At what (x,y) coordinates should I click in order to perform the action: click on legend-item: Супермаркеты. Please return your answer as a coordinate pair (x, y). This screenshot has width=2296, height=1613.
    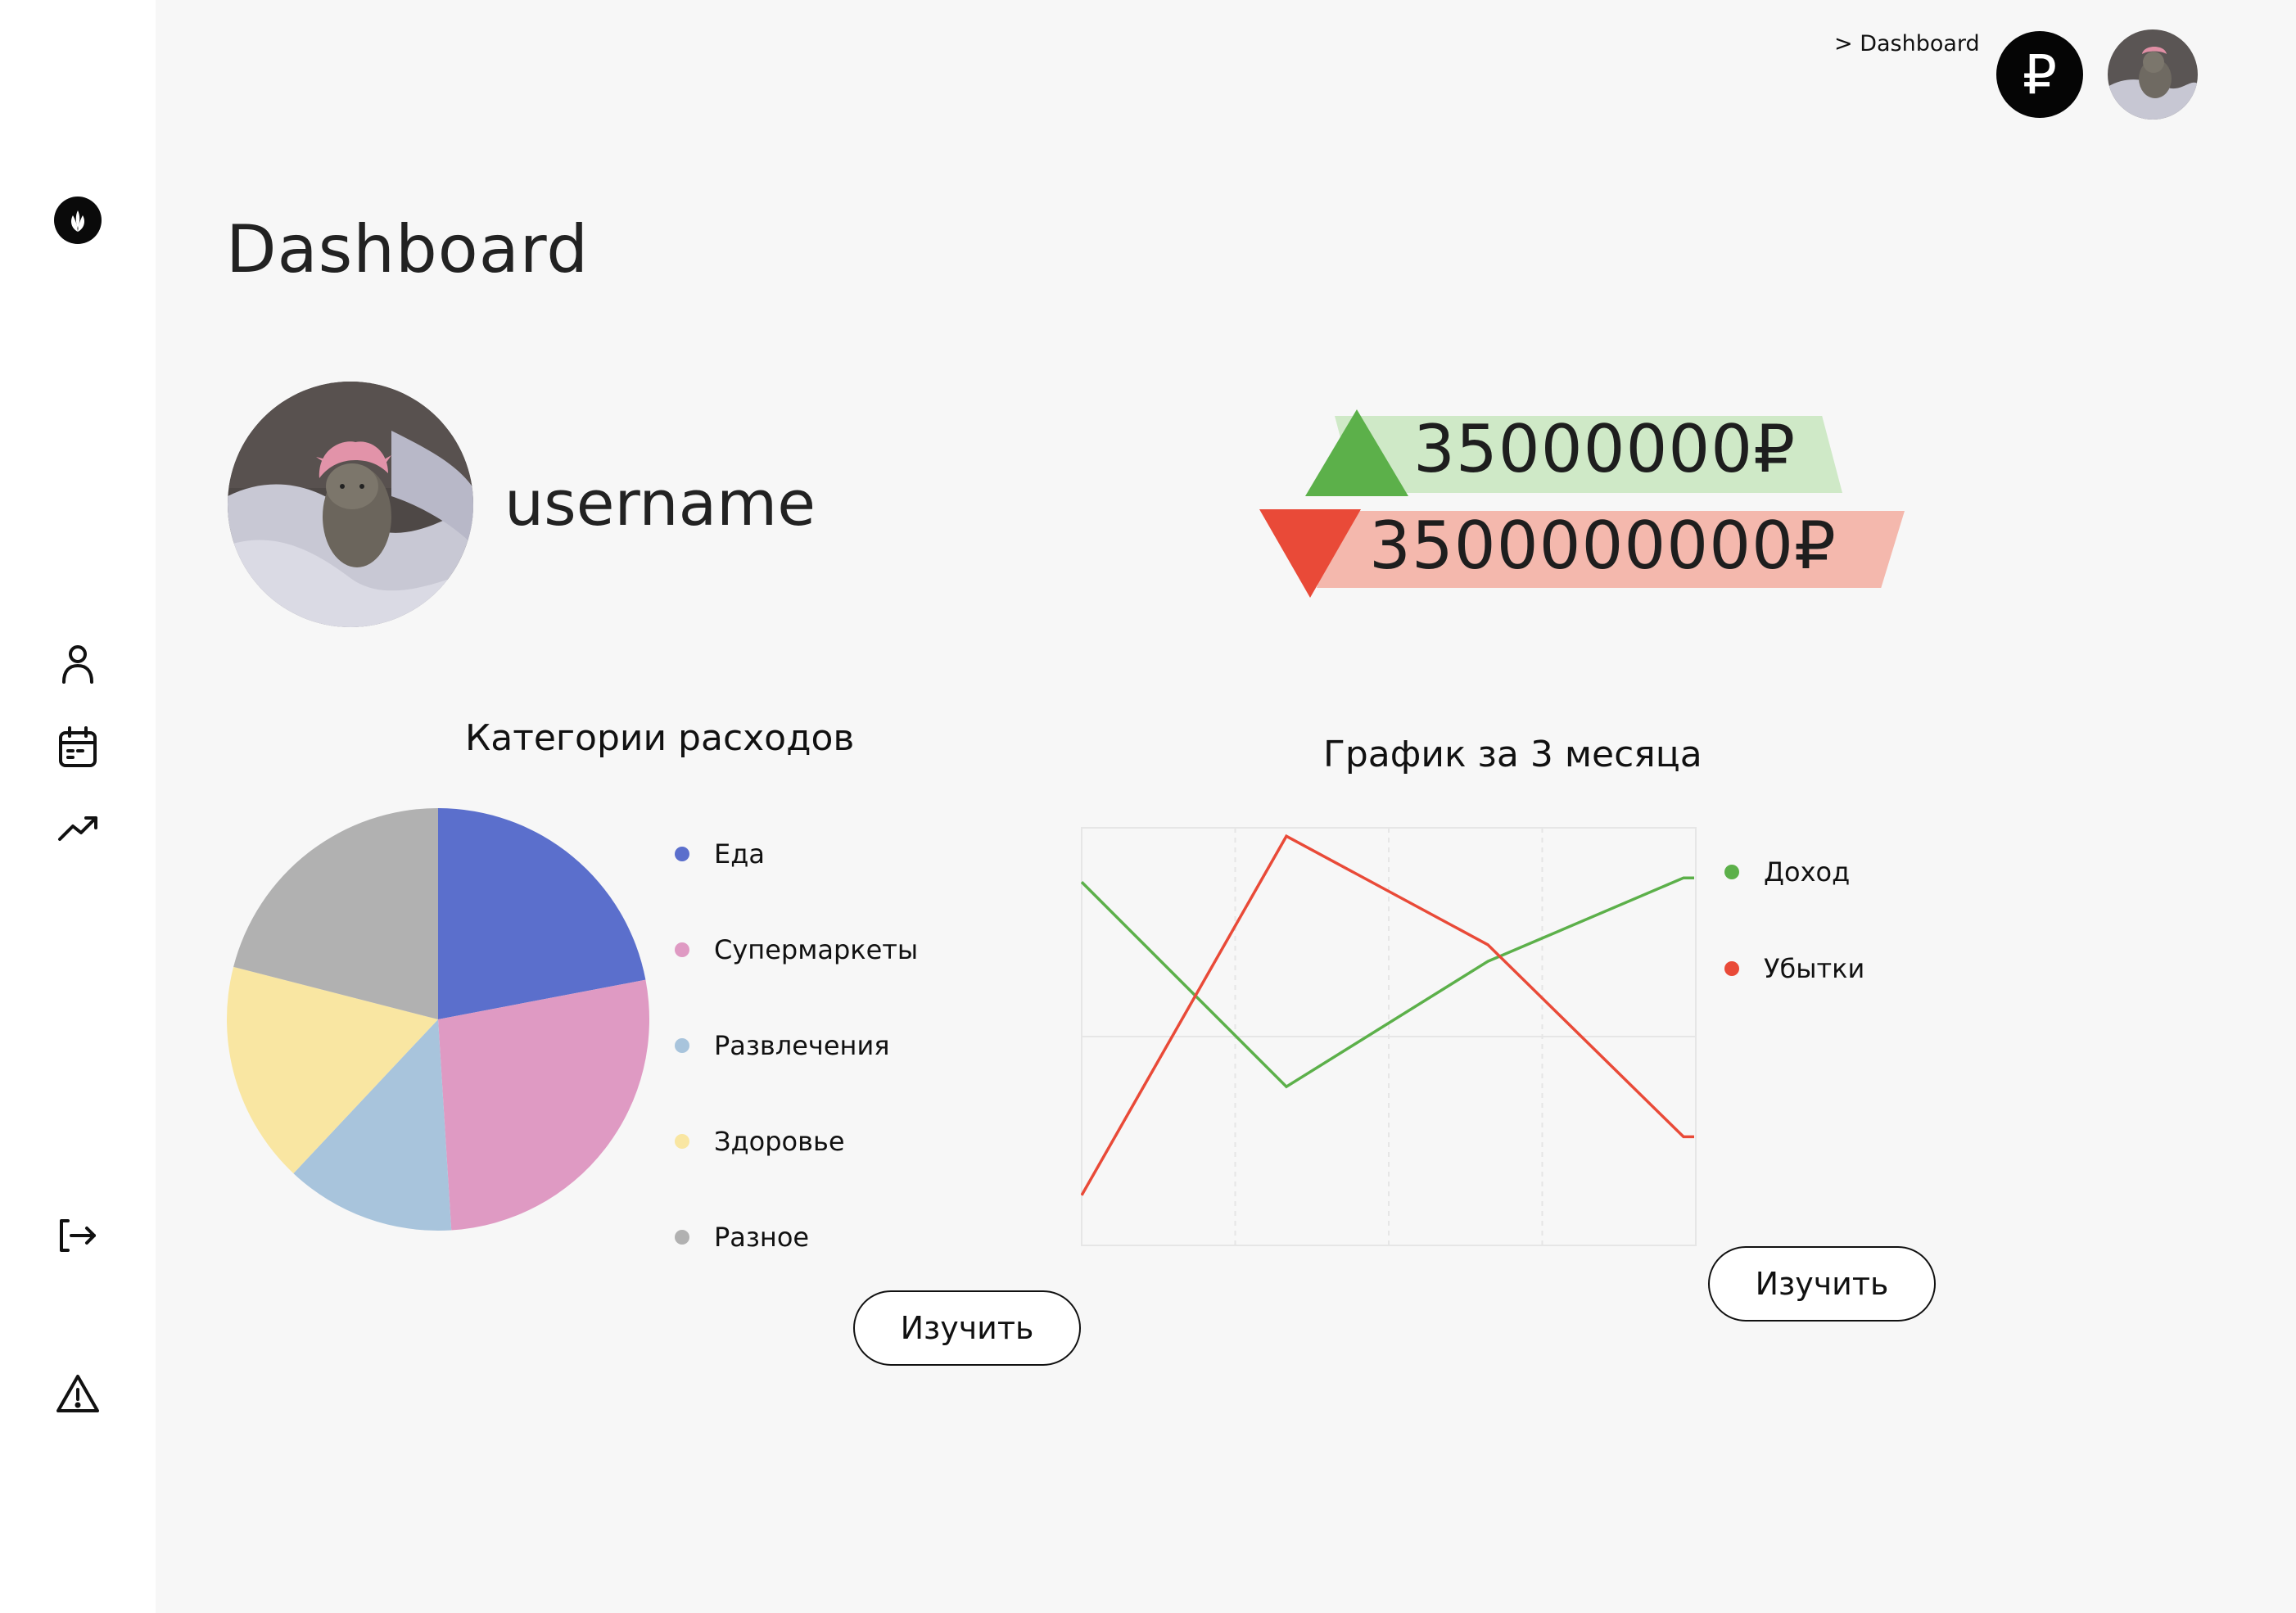
    Looking at the image, I should click on (796, 949).